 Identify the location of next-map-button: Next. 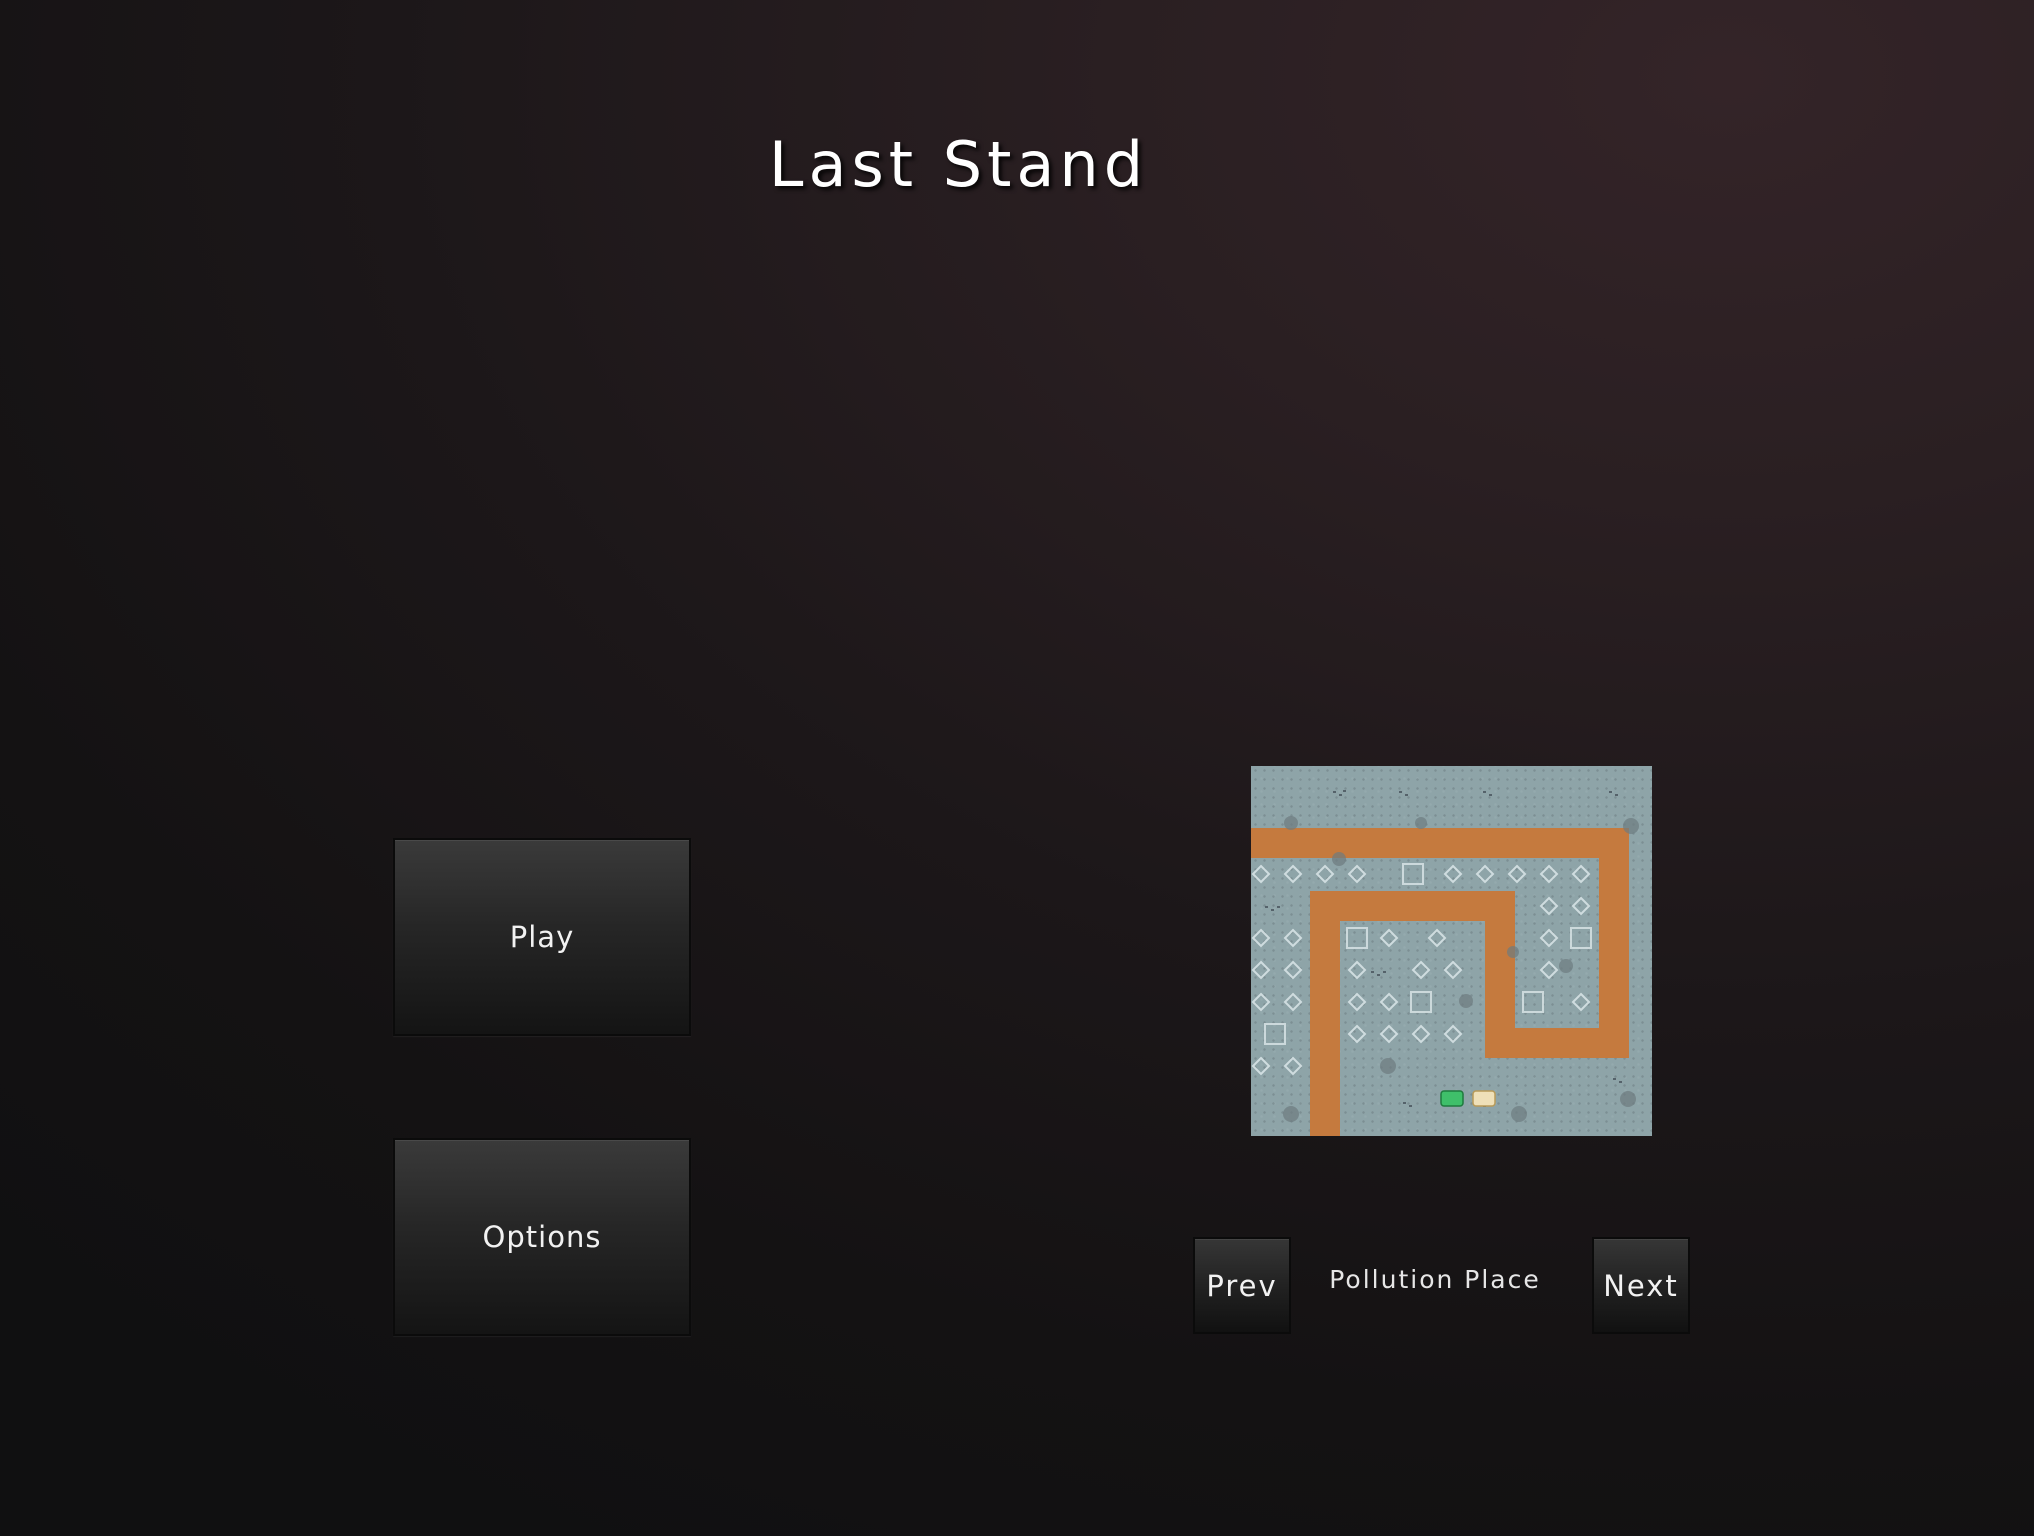
(1641, 1285).